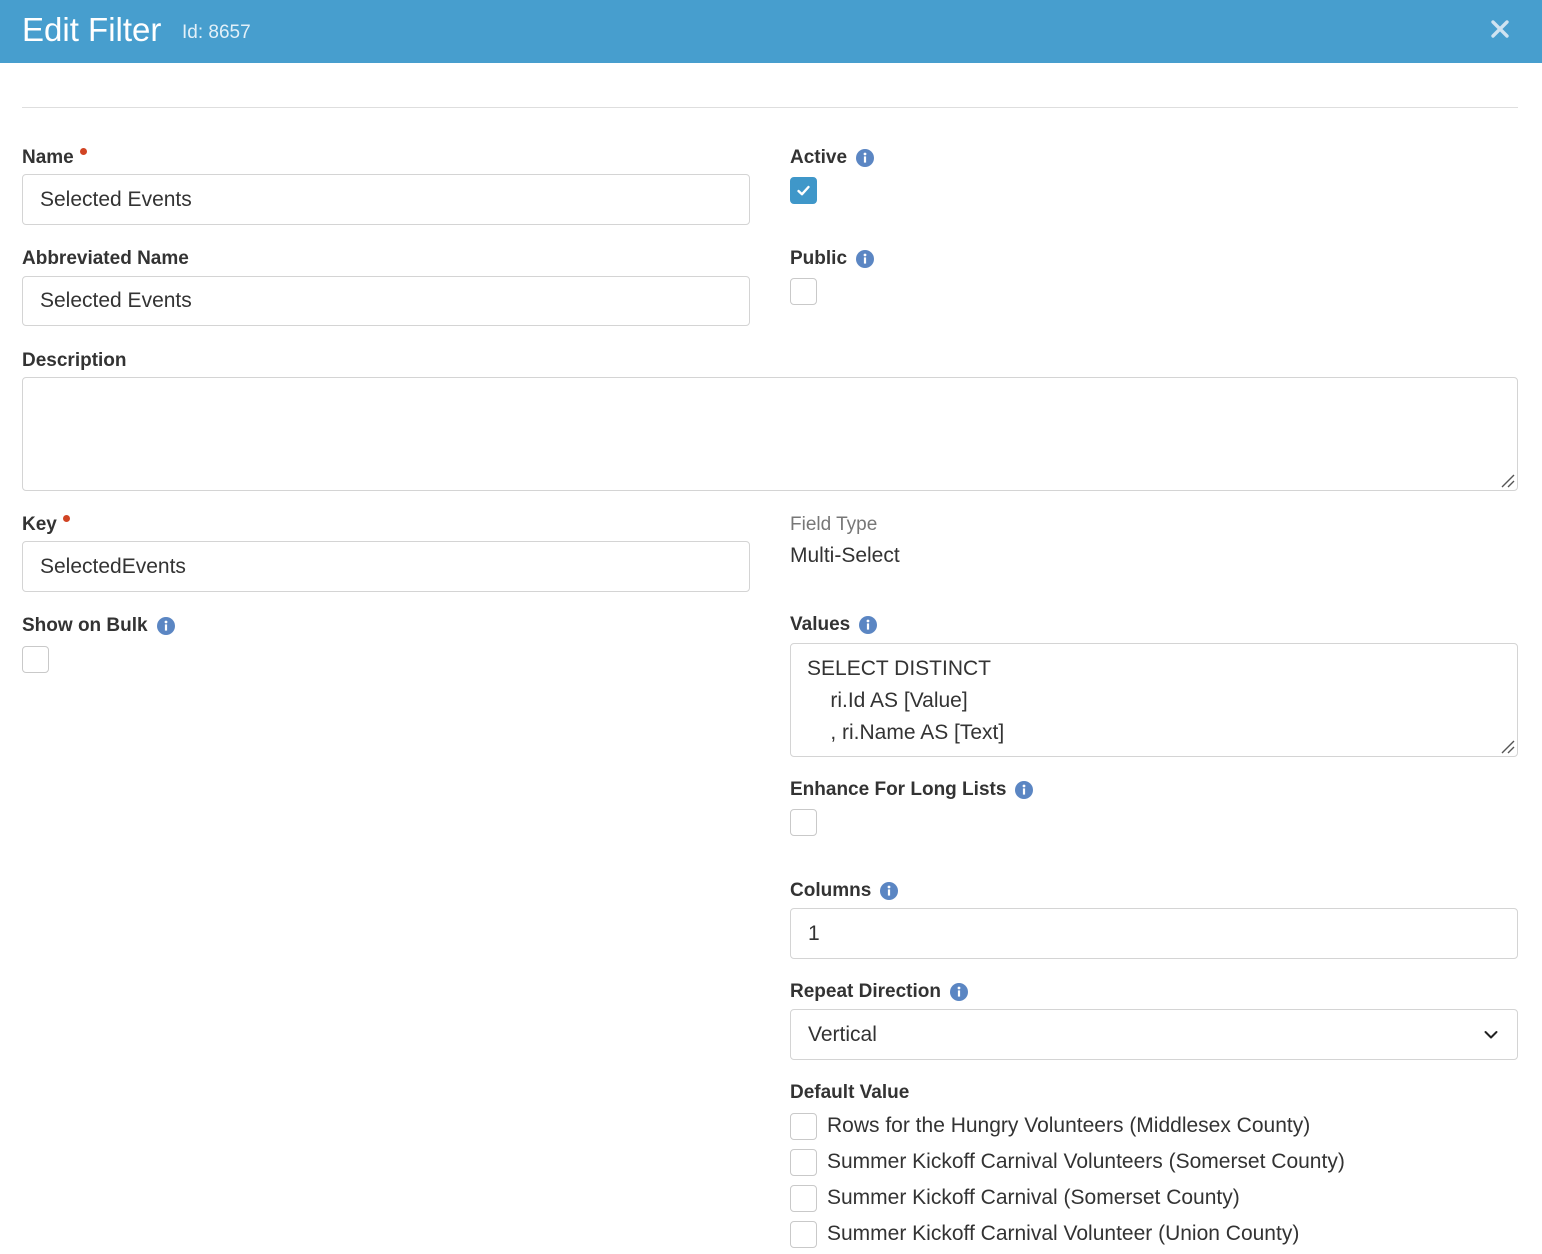  I want to click on repeat-direction-label: Repeat Direction, so click(879, 992).